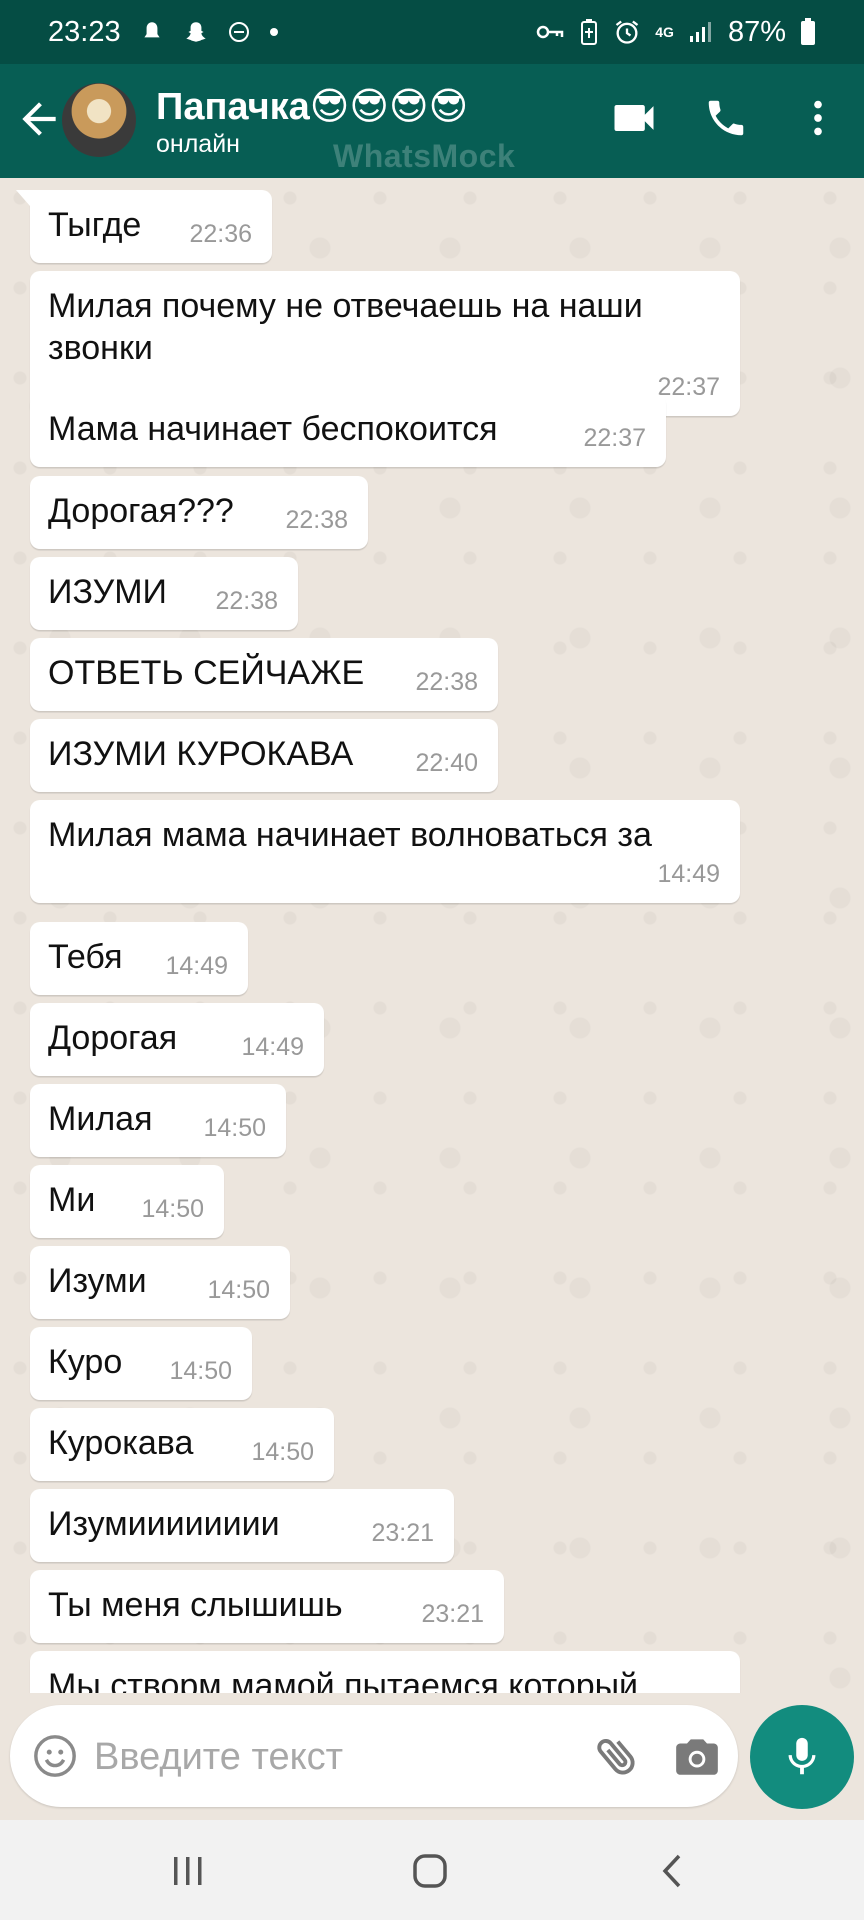 This screenshot has width=864, height=1920. I want to click on message-text: Тебя, so click(85, 957).